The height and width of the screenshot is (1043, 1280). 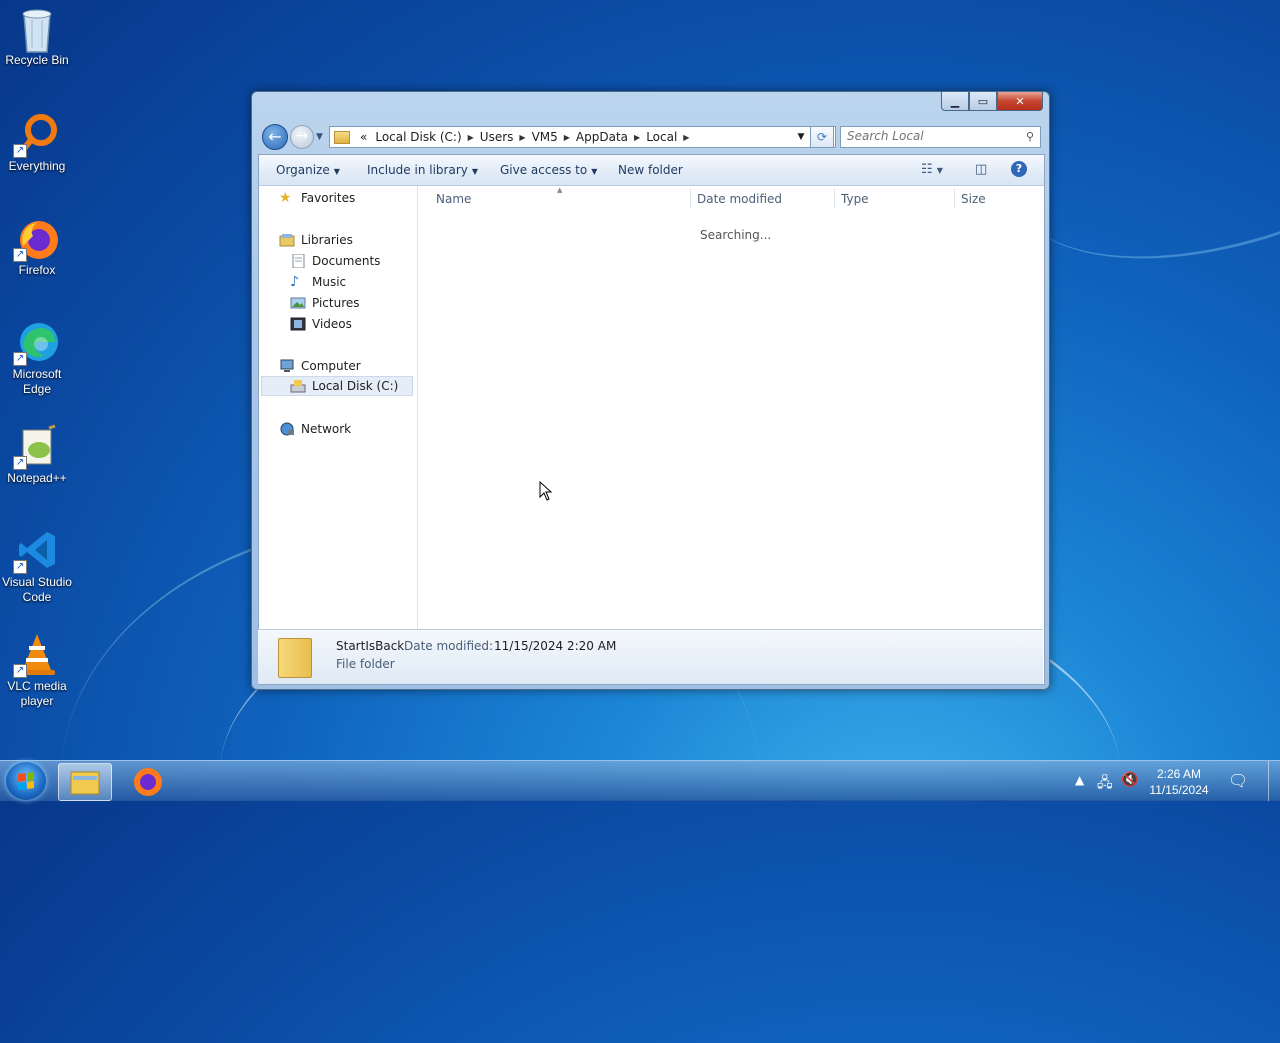 I want to click on music-icon: ♪, so click(x=294, y=282).